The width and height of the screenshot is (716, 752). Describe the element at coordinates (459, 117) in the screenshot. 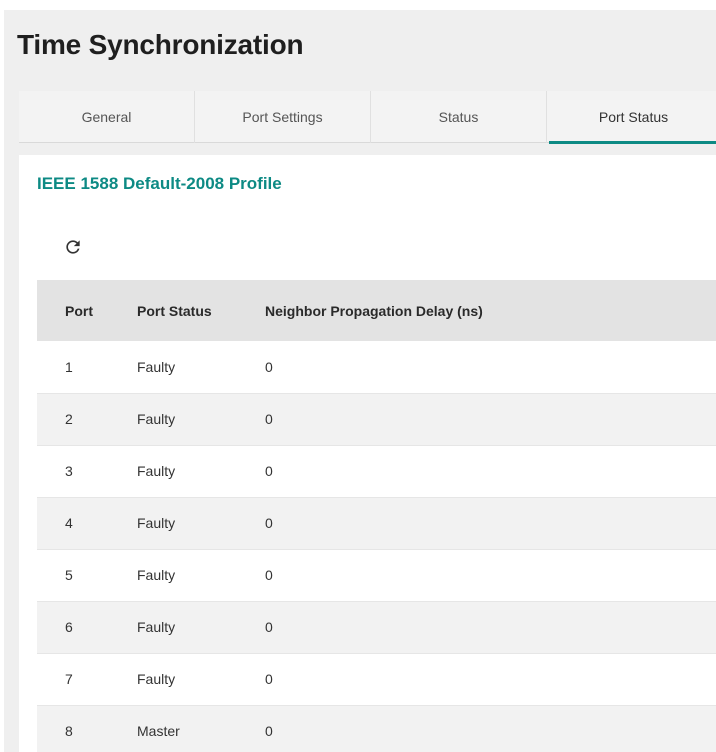

I see `tab-status: Status` at that location.